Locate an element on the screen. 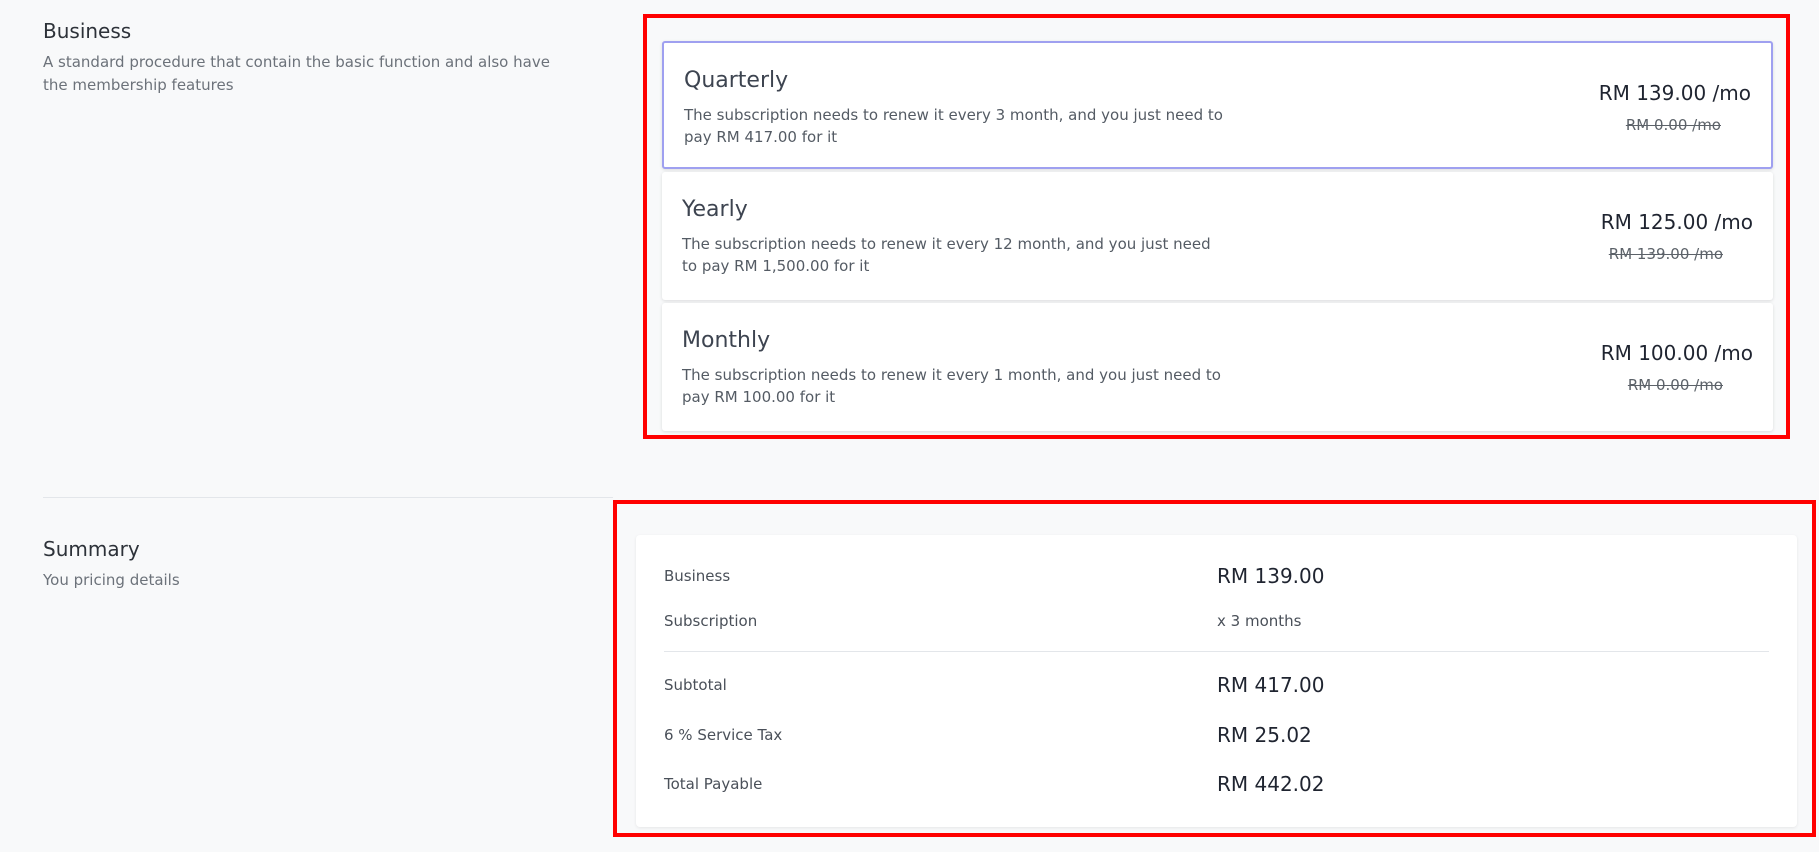  summary-value: RM 25.02 is located at coordinates (1264, 735).